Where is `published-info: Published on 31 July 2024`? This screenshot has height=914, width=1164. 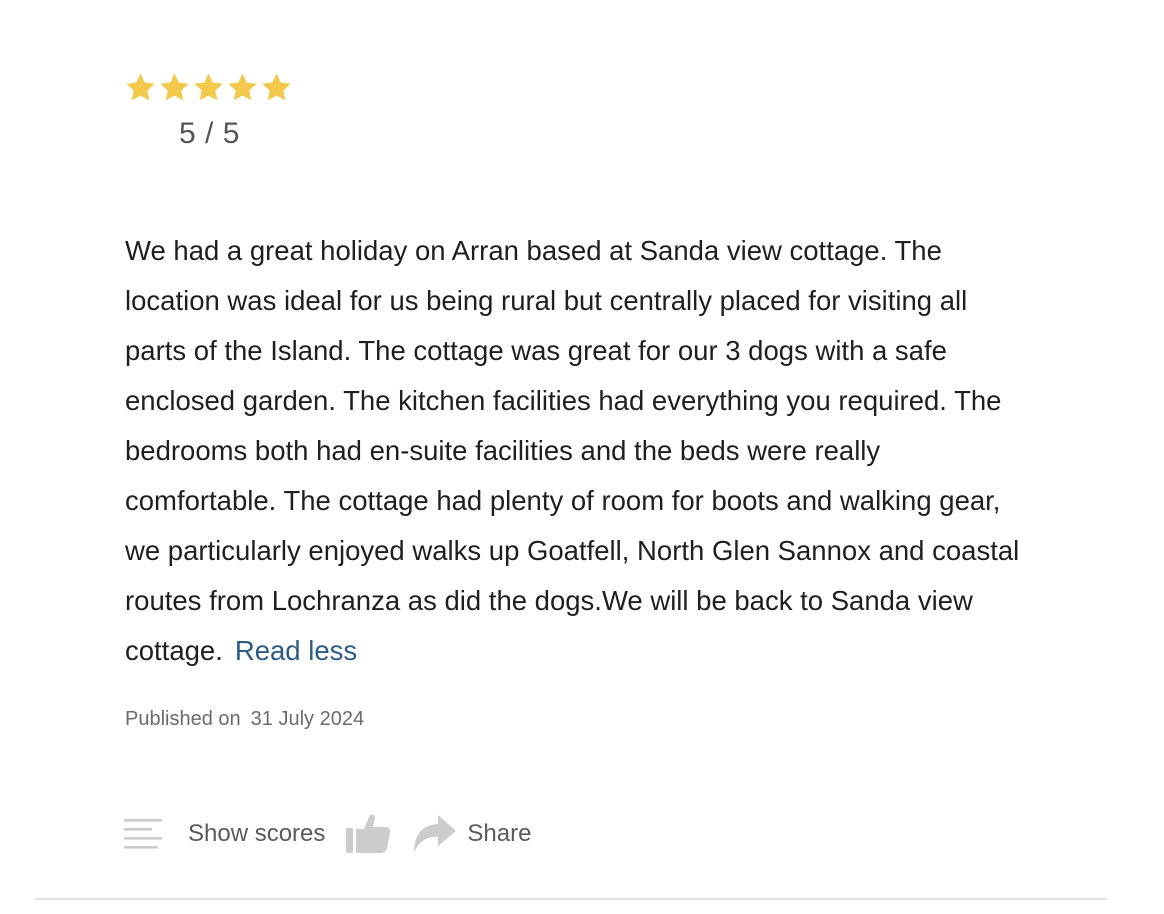
published-info: Published on 31 July 2024 is located at coordinates (244, 719).